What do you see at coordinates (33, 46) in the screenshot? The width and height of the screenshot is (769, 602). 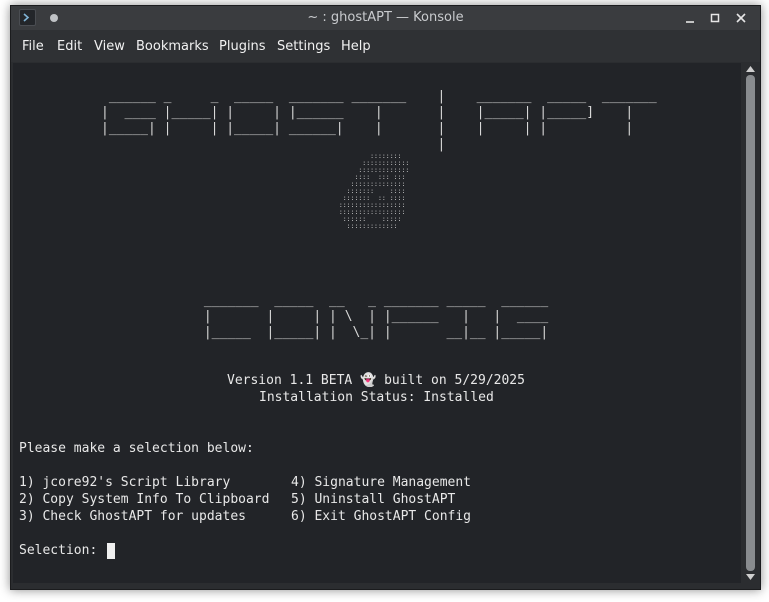 I see `menu-file: File` at bounding box center [33, 46].